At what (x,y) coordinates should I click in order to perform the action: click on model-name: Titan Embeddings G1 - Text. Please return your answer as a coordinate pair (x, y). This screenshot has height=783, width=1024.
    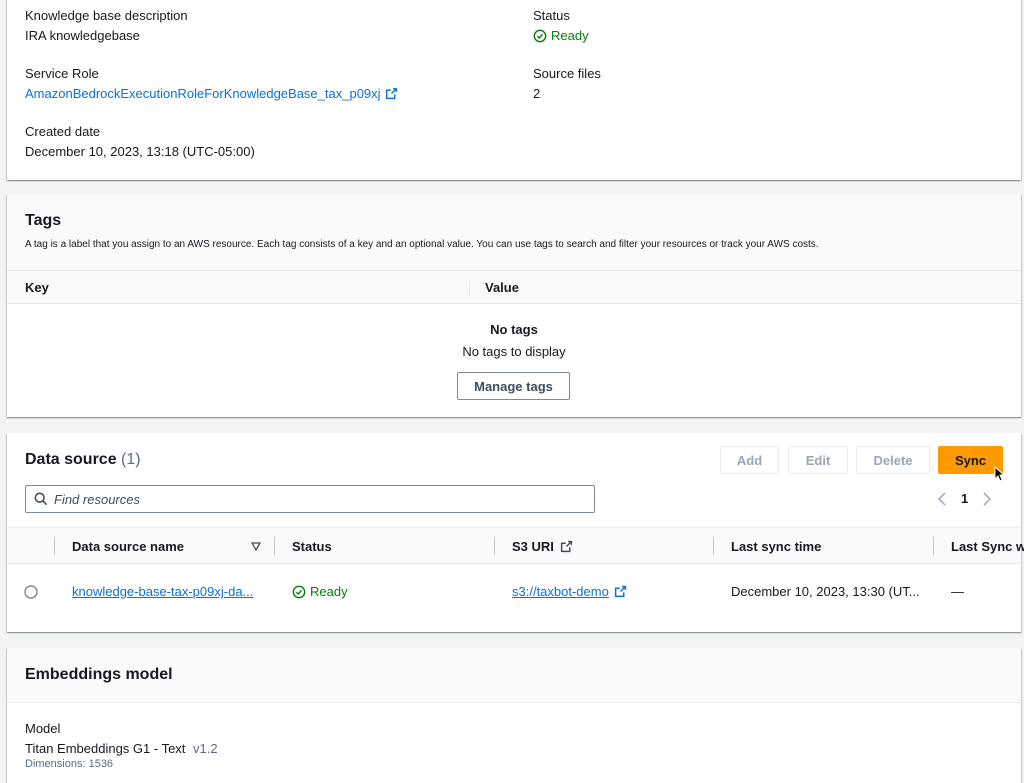
    Looking at the image, I should click on (105, 748).